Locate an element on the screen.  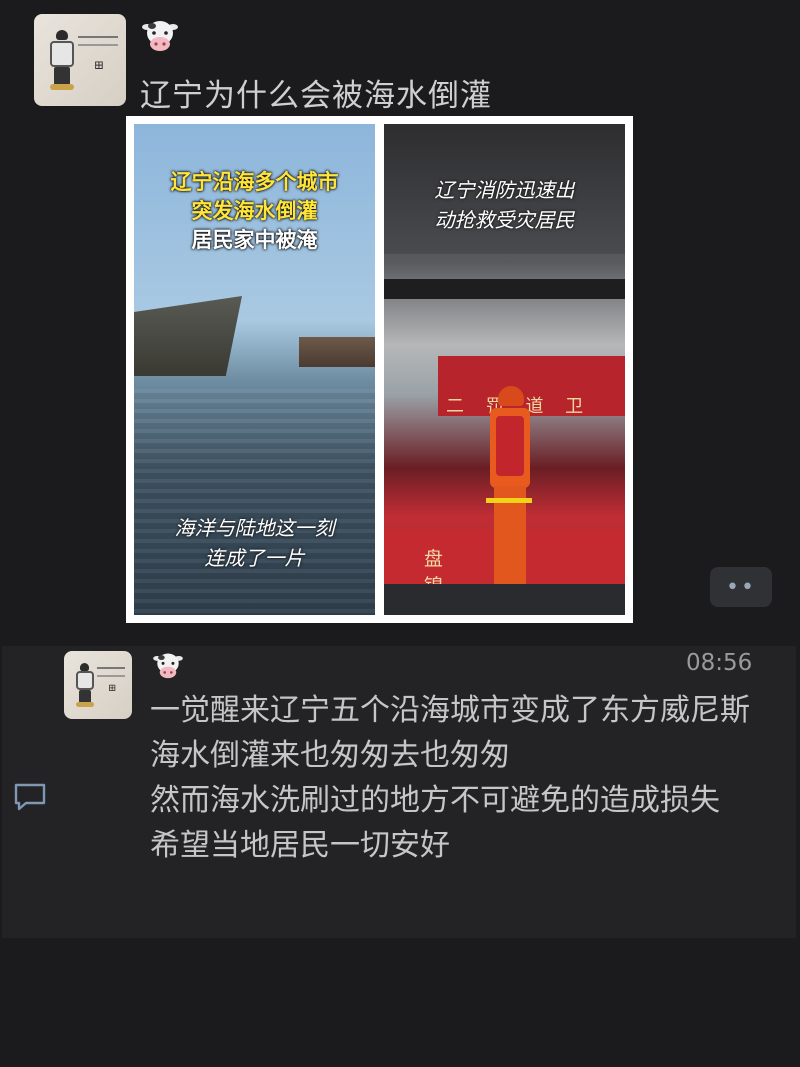
car-dashboard is located at coordinates (504, 599).